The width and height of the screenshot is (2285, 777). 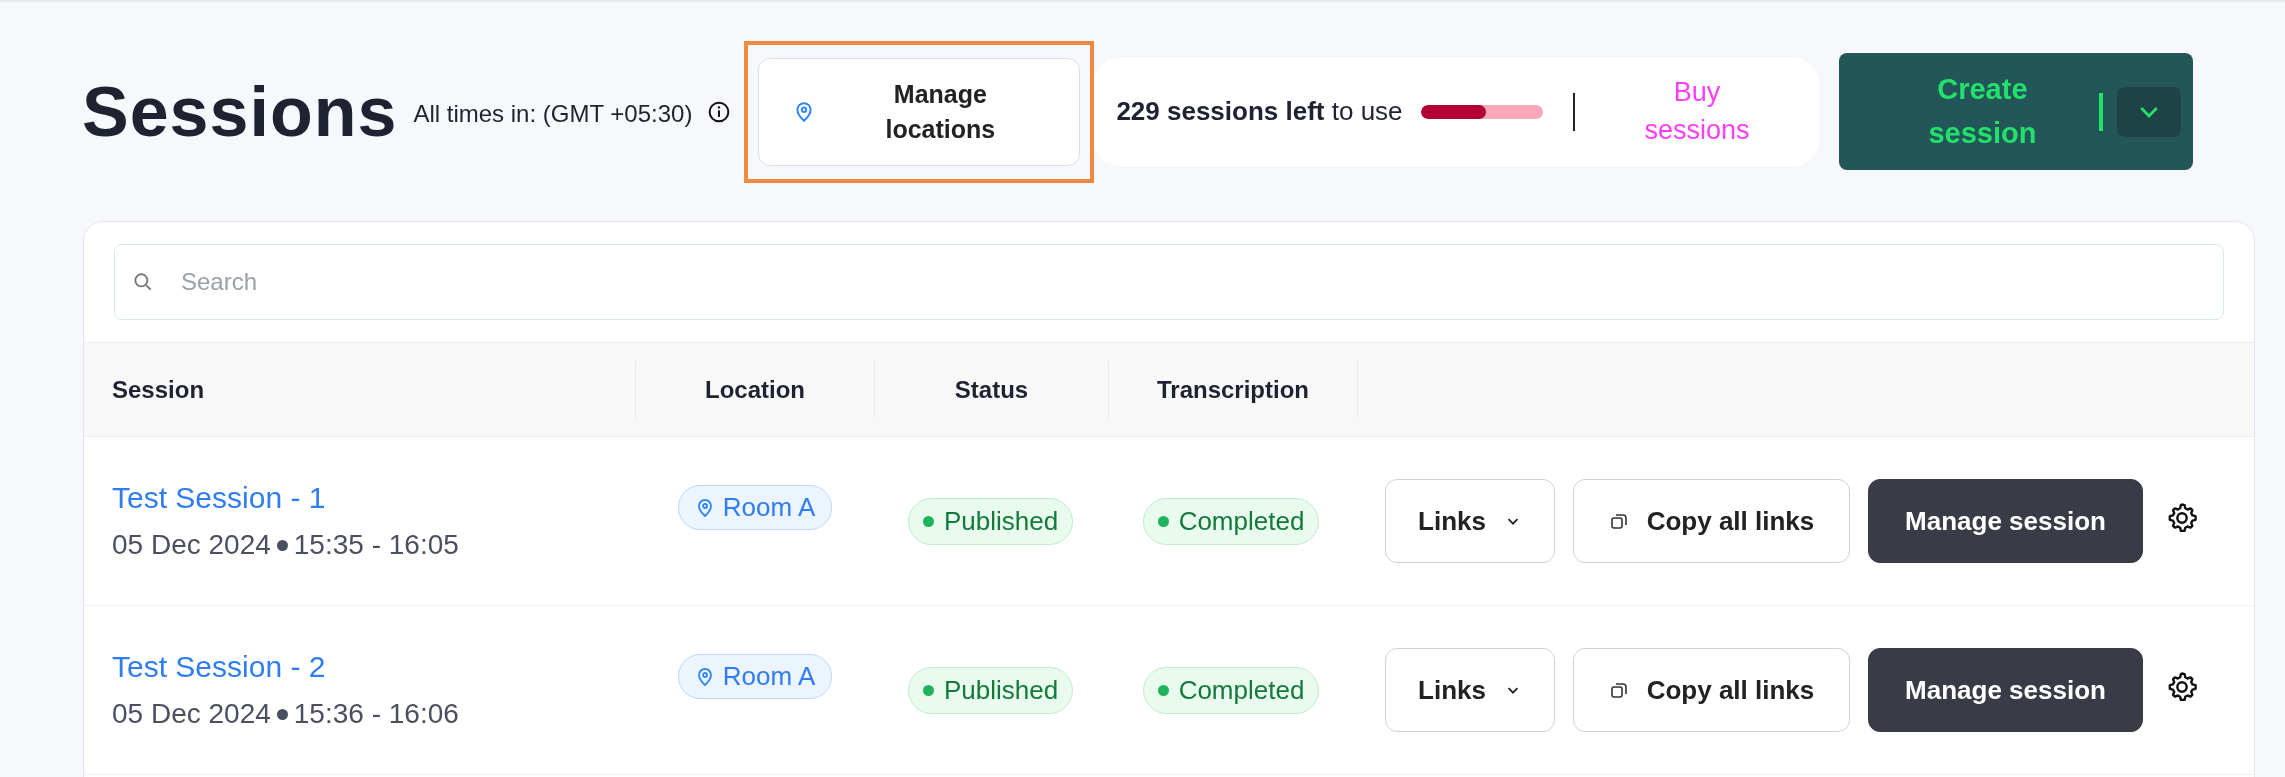 What do you see at coordinates (755, 389) in the screenshot?
I see `column-header: Location` at bounding box center [755, 389].